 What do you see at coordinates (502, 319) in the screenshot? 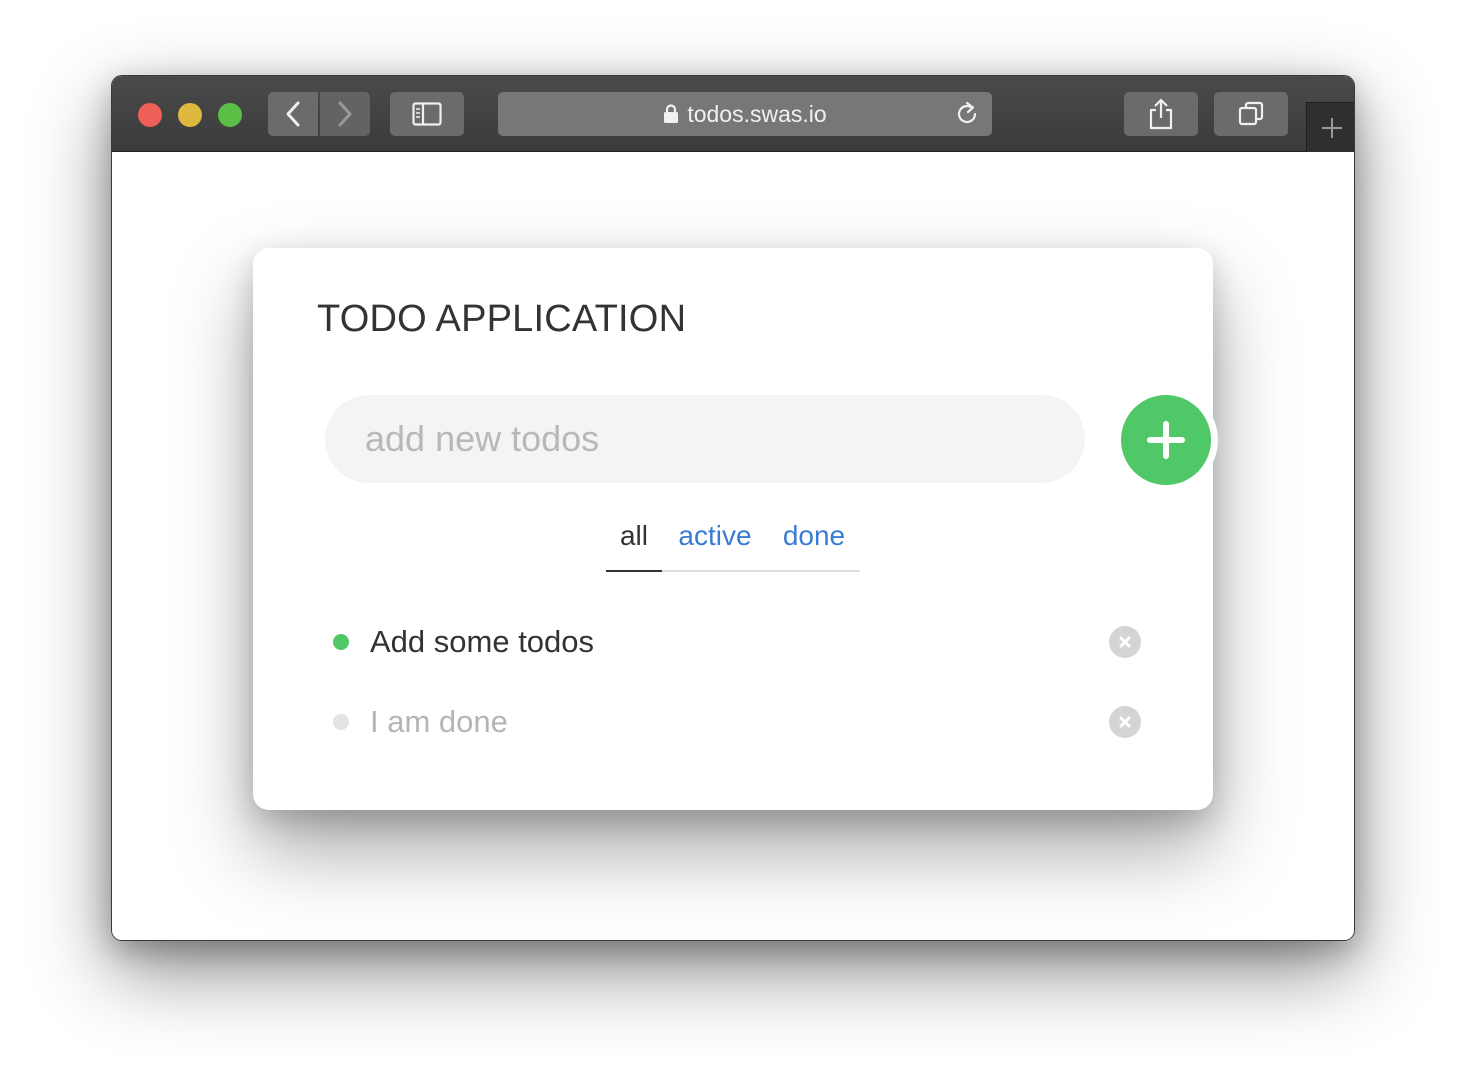
I see `page-title: TODO APPLICATION` at bounding box center [502, 319].